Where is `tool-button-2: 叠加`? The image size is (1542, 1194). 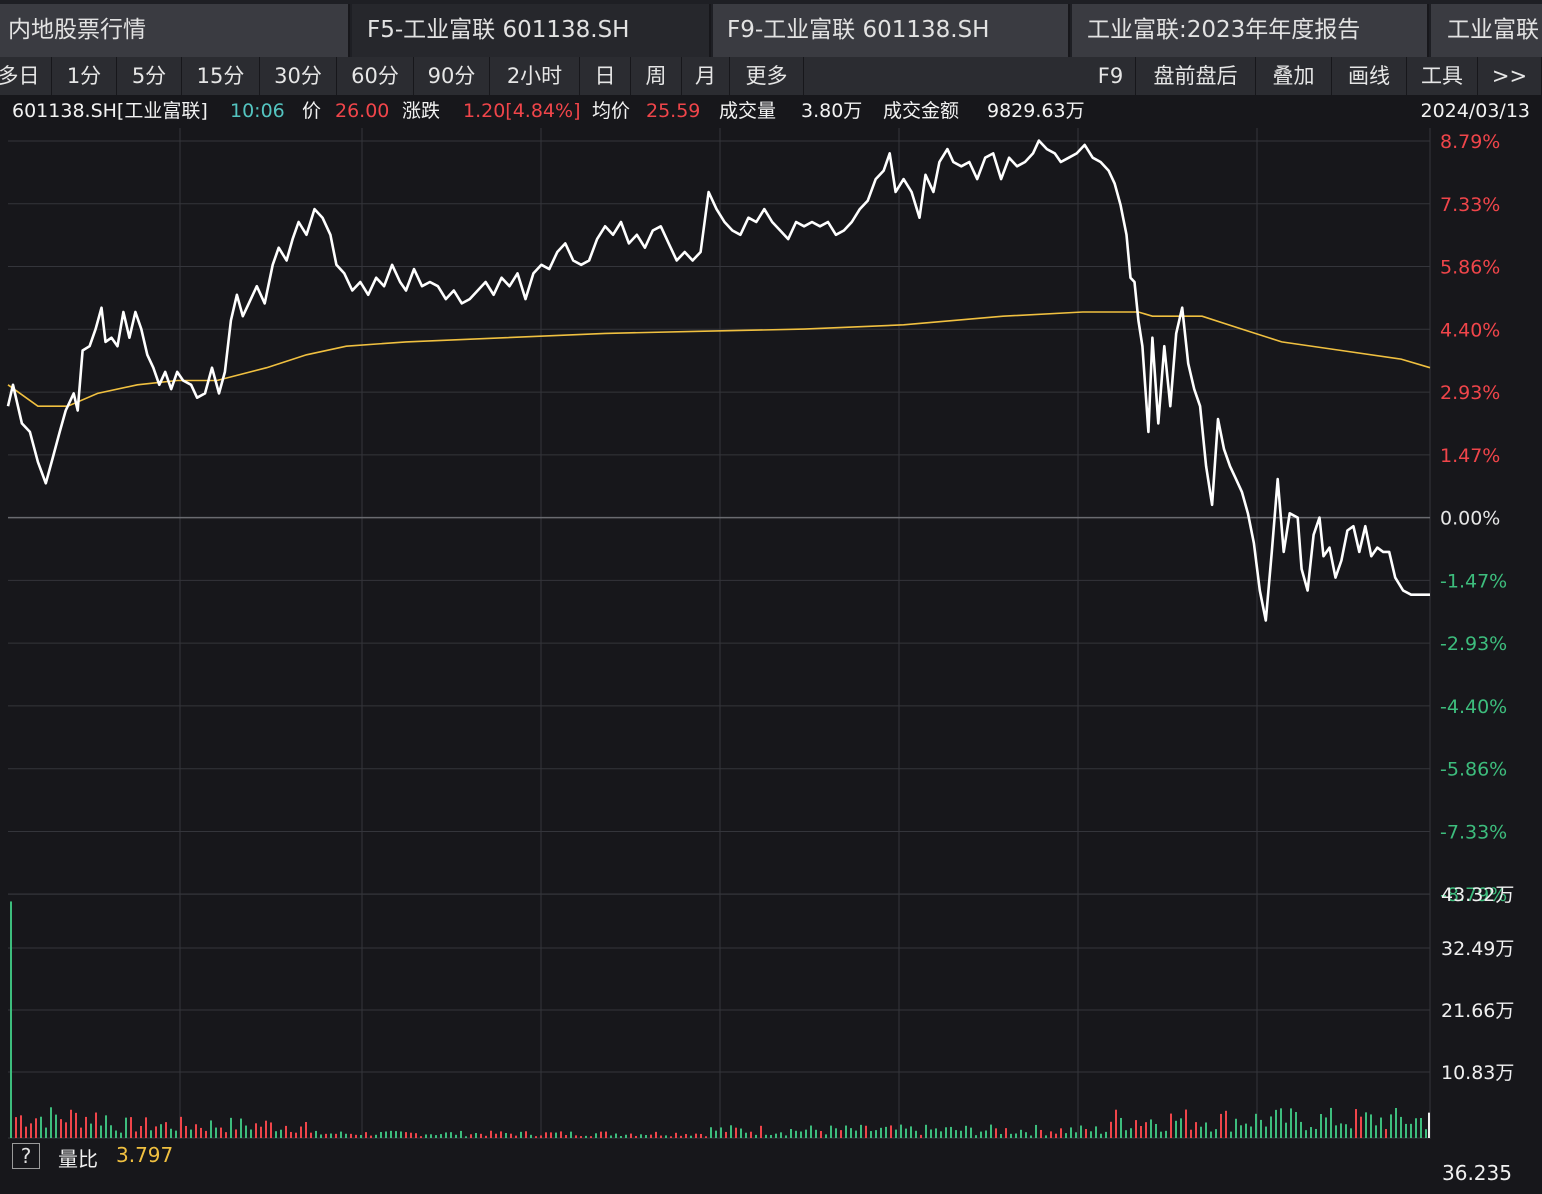 tool-button-2: 叠加 is located at coordinates (1294, 76).